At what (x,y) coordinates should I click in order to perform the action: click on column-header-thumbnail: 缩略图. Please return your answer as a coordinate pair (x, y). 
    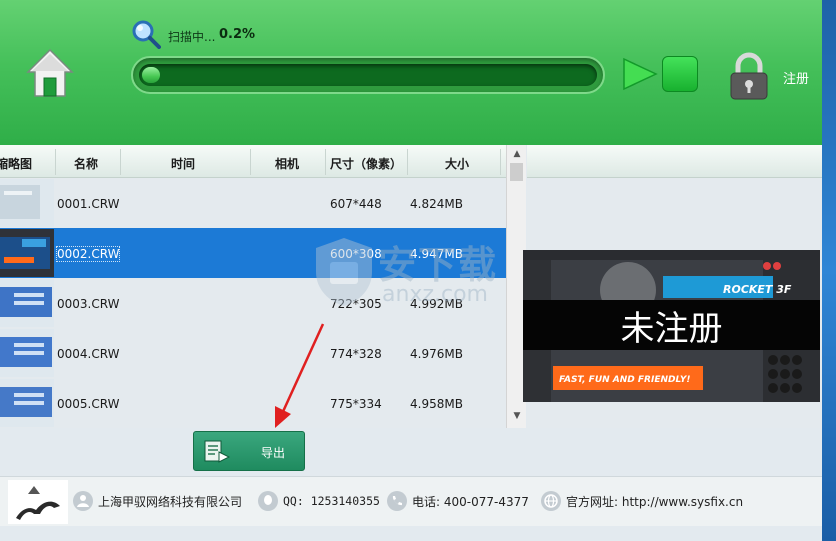
    Looking at the image, I should click on (16, 163).